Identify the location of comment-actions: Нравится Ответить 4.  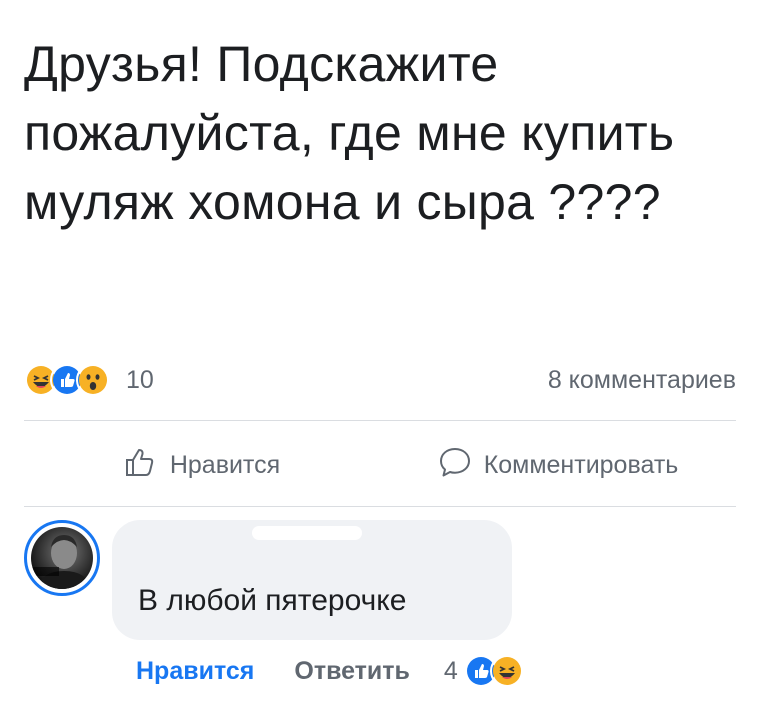
(331, 671).